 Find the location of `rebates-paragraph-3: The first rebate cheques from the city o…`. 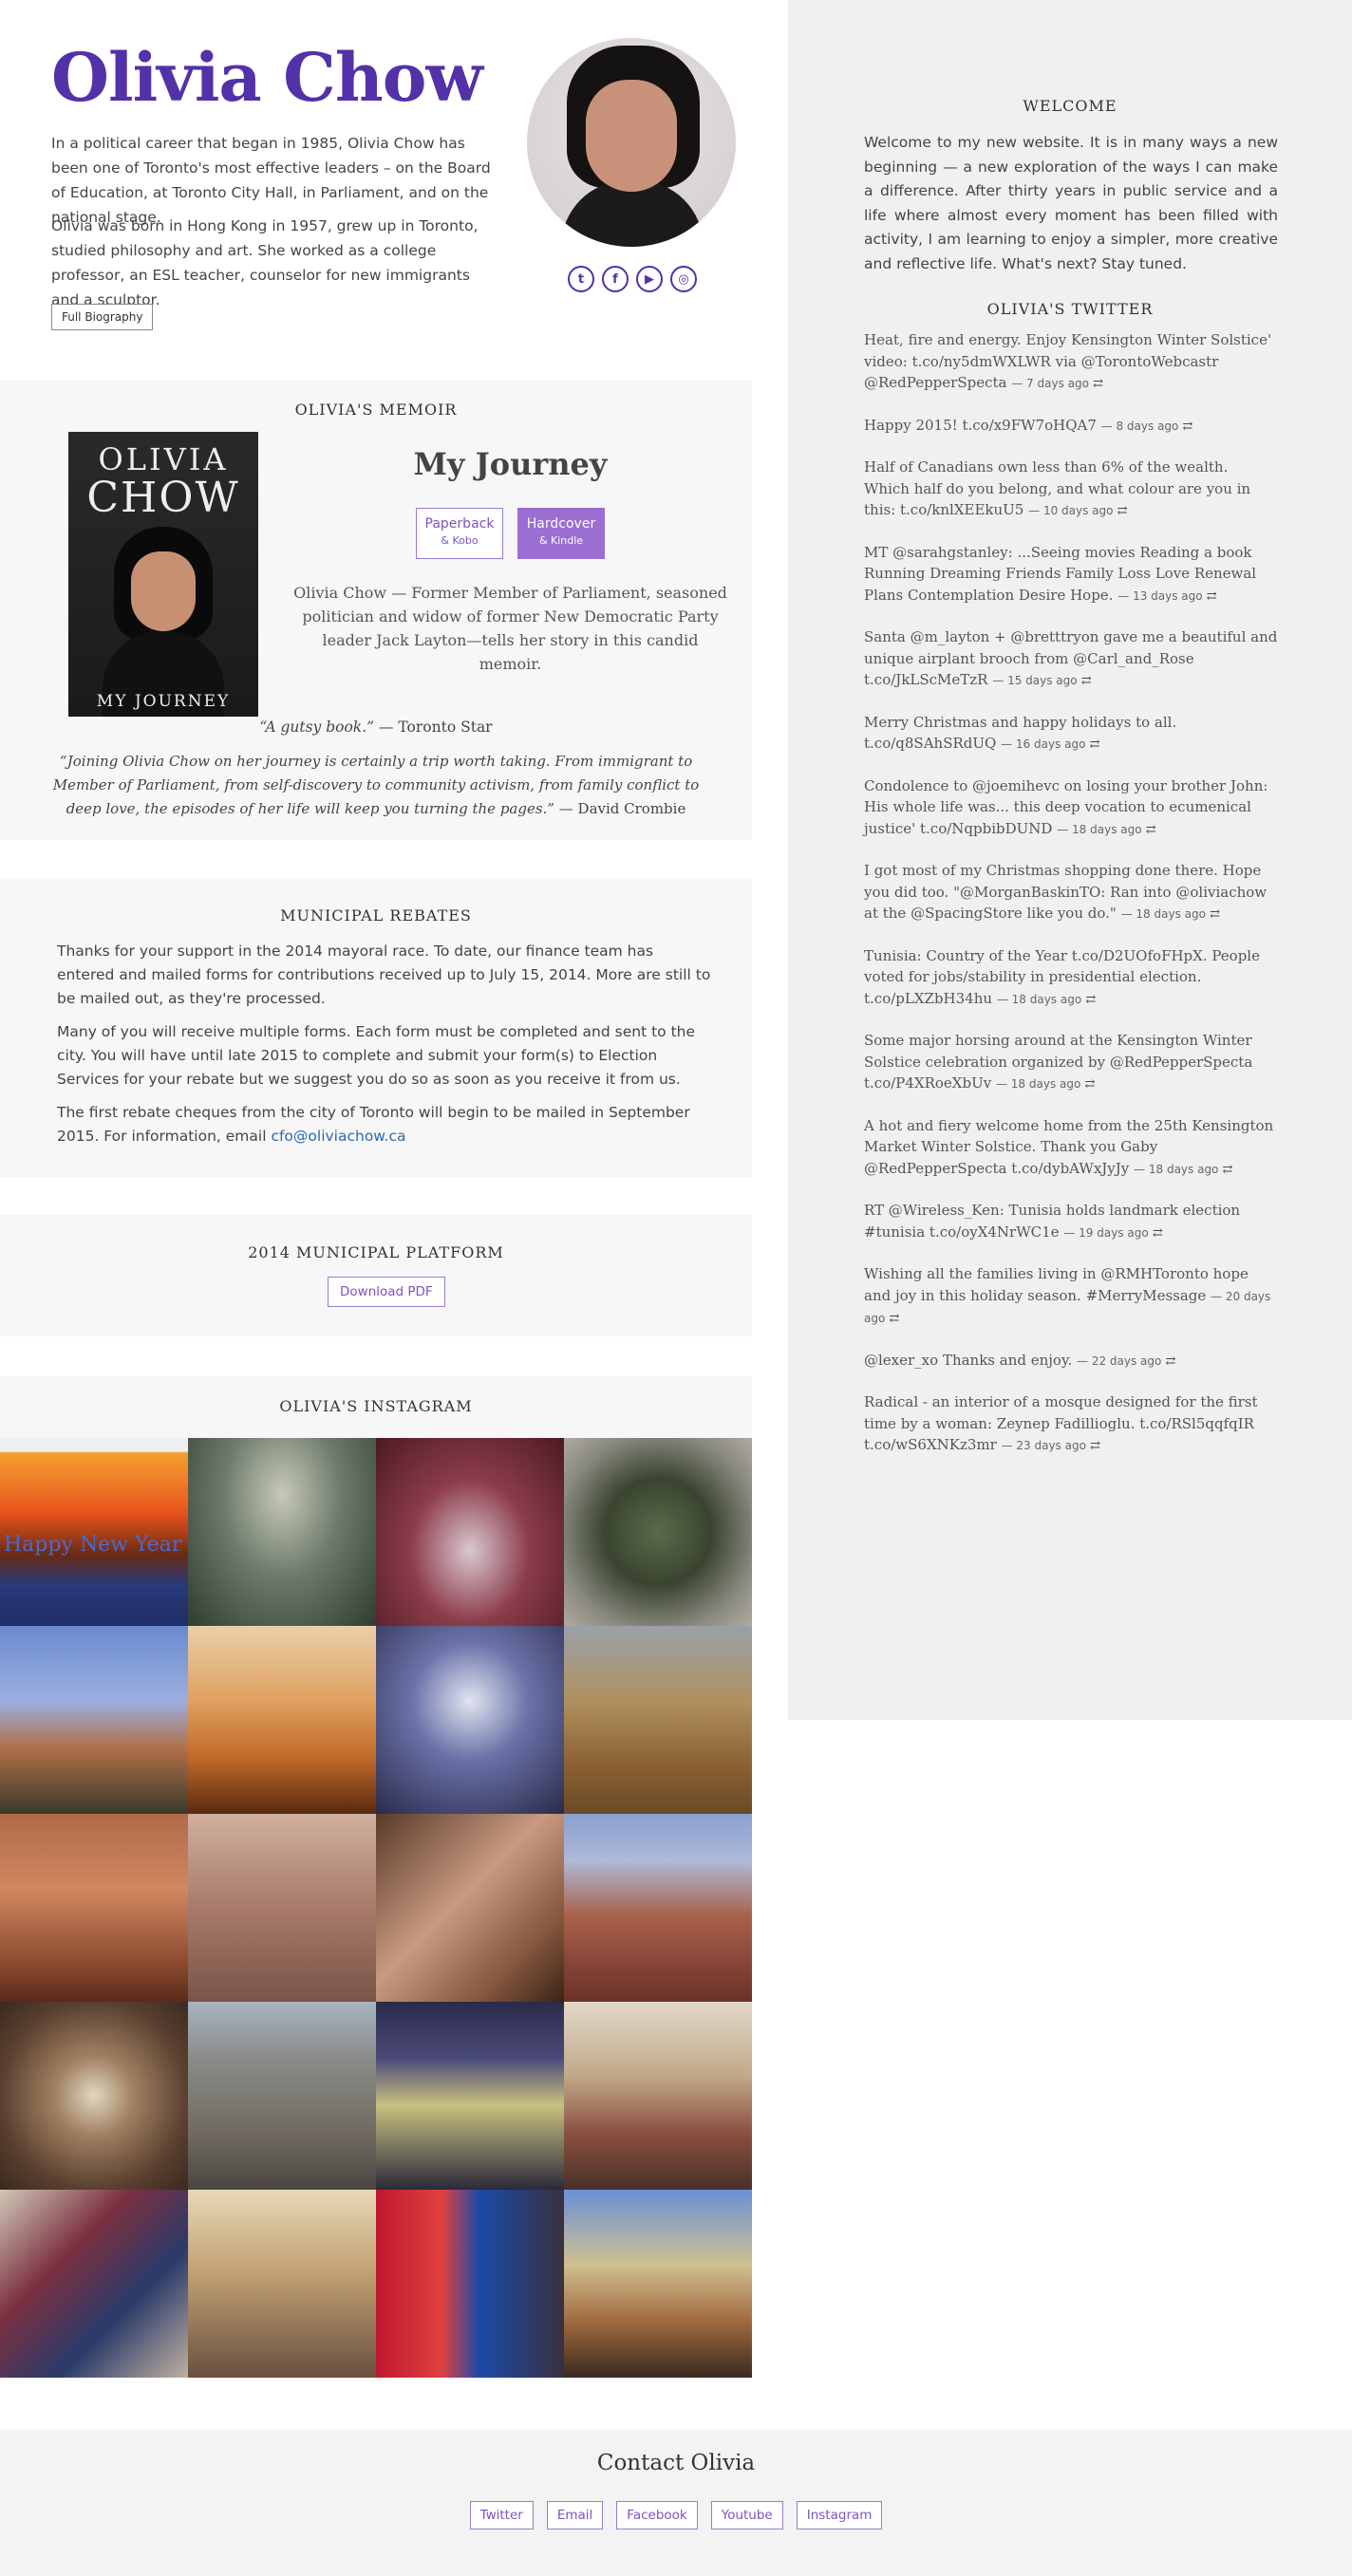

rebates-paragraph-3: The first rebate cheques from the city o… is located at coordinates (384, 1125).